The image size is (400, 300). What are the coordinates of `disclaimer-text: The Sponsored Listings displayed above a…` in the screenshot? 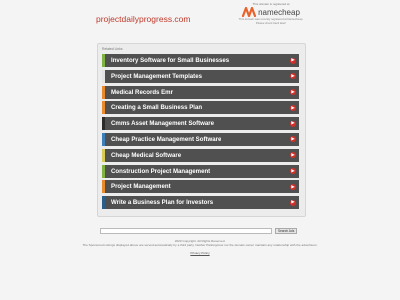 It's located at (200, 245).